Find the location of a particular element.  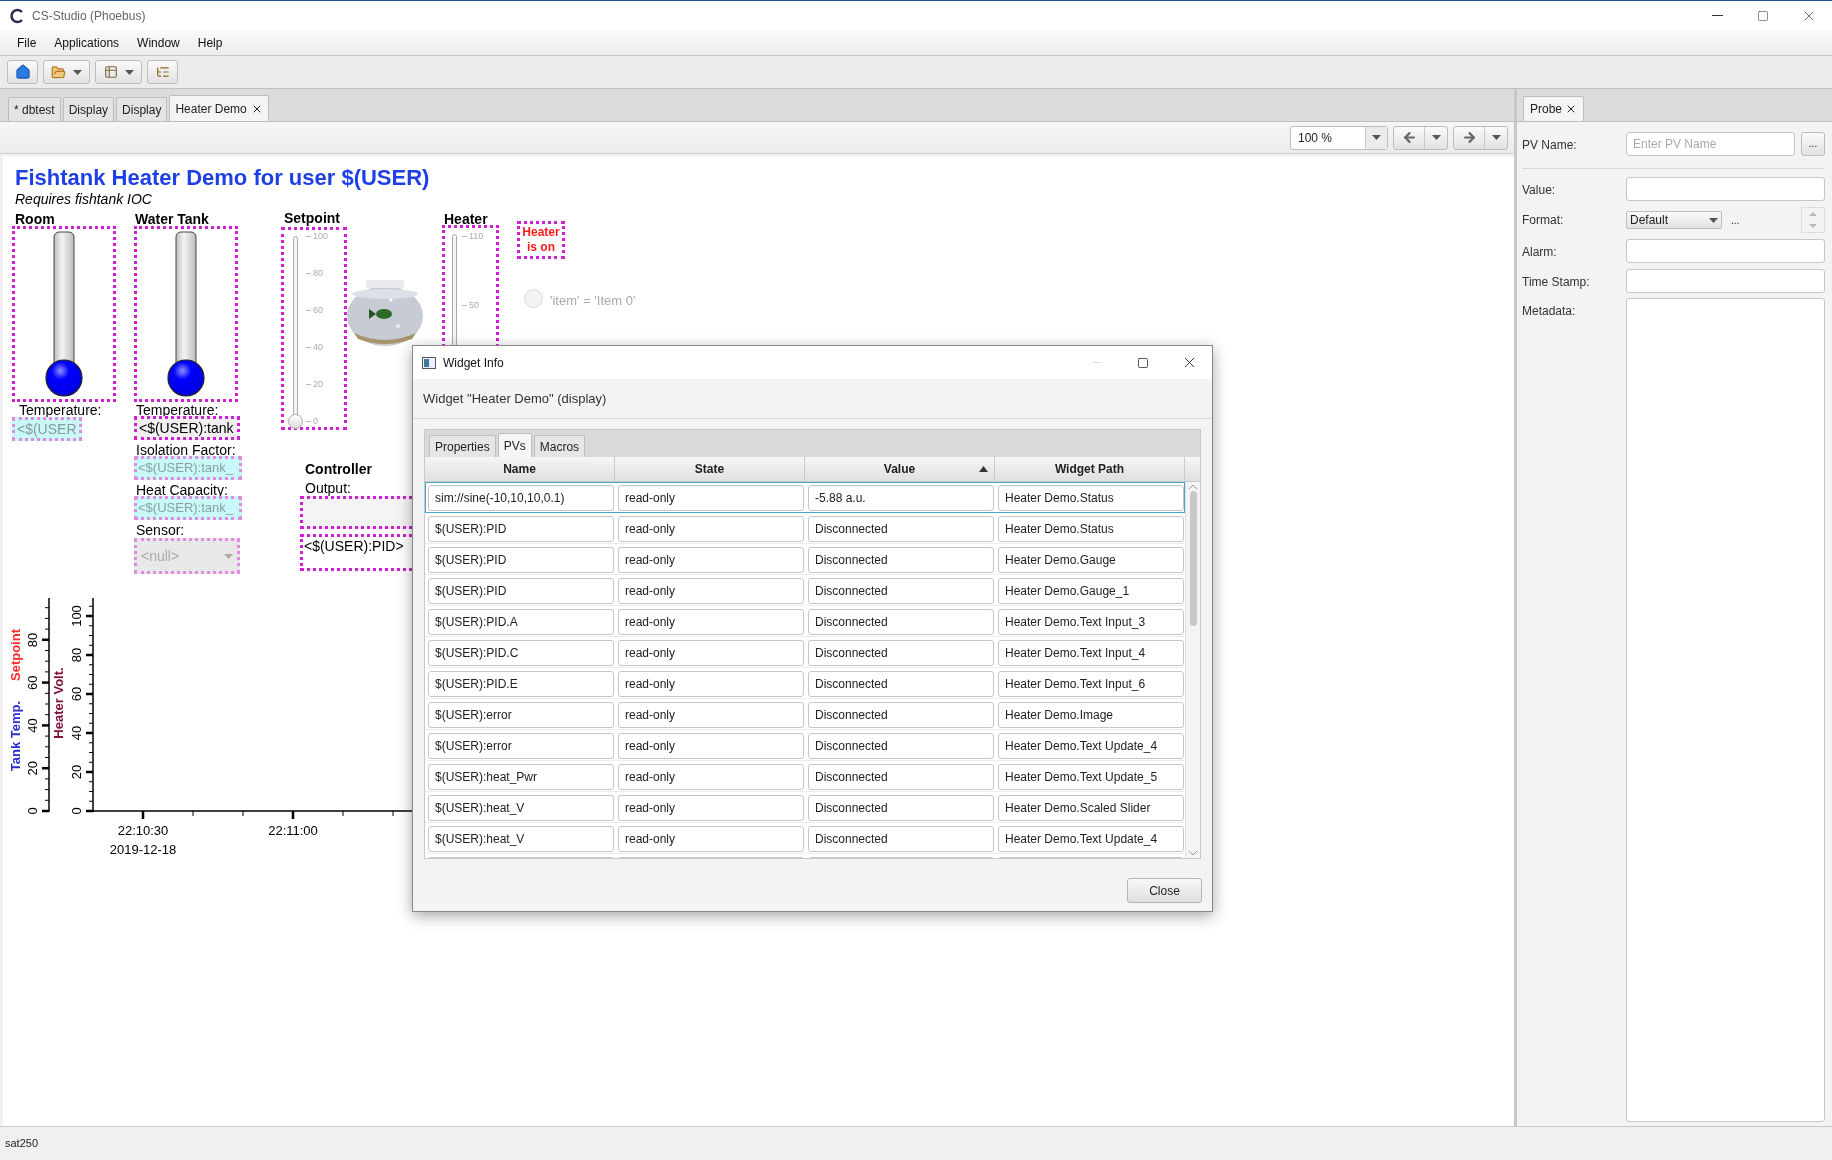

field-label: PV Name: is located at coordinates (1550, 145).